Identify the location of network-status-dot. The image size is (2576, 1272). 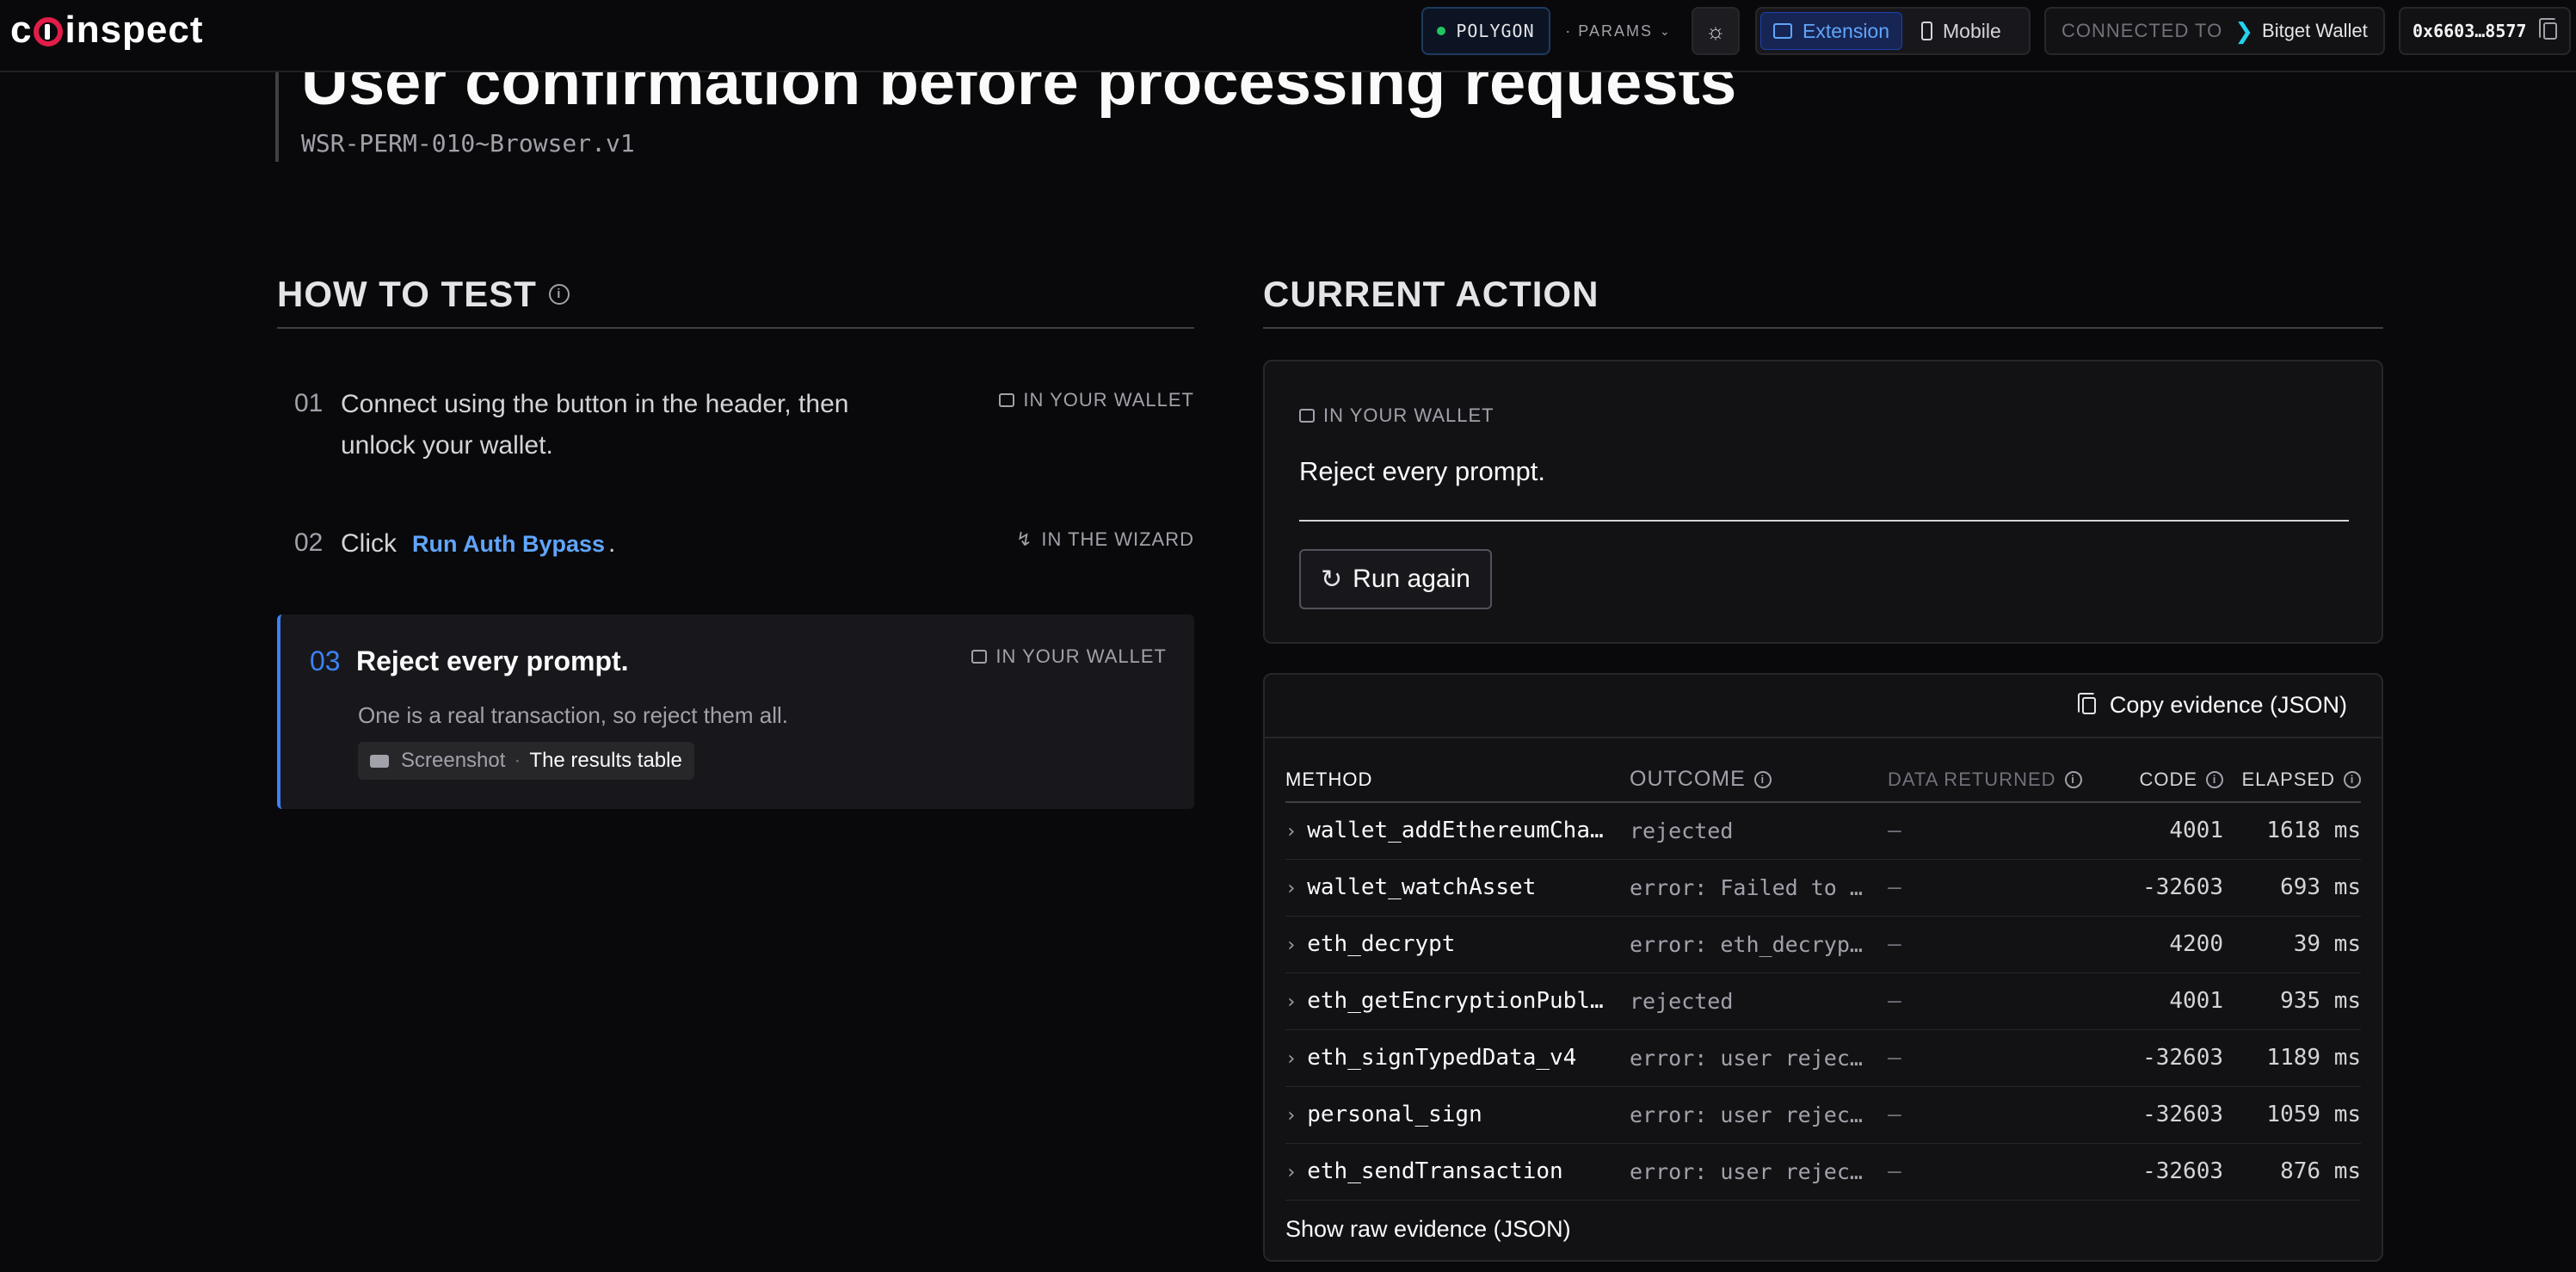
(1441, 31).